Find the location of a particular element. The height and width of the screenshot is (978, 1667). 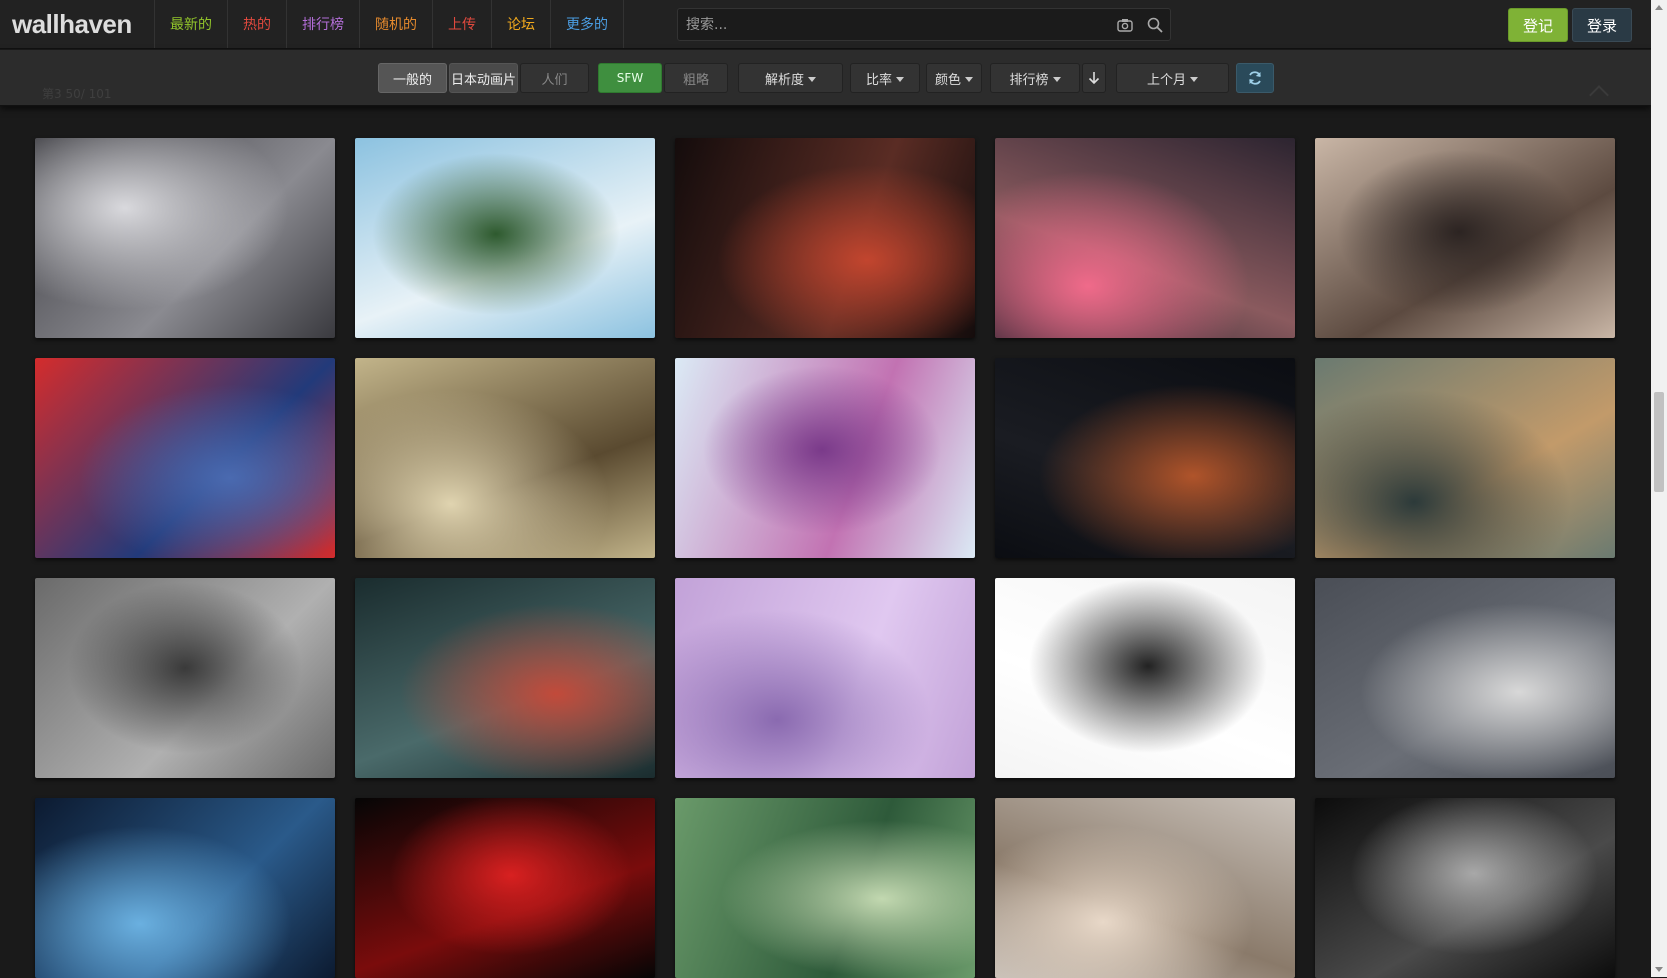

scroll-up-icon is located at coordinates (1659, 7).